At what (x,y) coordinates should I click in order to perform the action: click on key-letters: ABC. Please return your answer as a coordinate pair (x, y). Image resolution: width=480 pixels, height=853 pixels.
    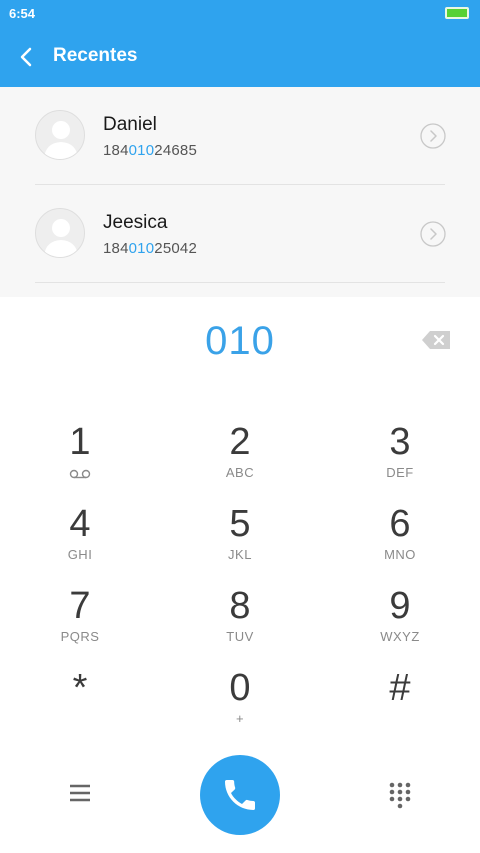
    Looking at the image, I should click on (240, 472).